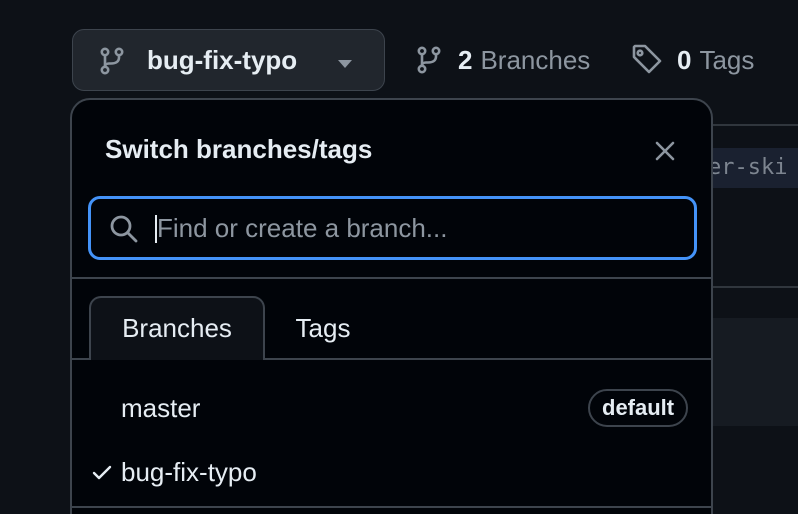 The width and height of the screenshot is (798, 514). What do you see at coordinates (535, 59) in the screenshot?
I see `branches-label: Branches` at bounding box center [535, 59].